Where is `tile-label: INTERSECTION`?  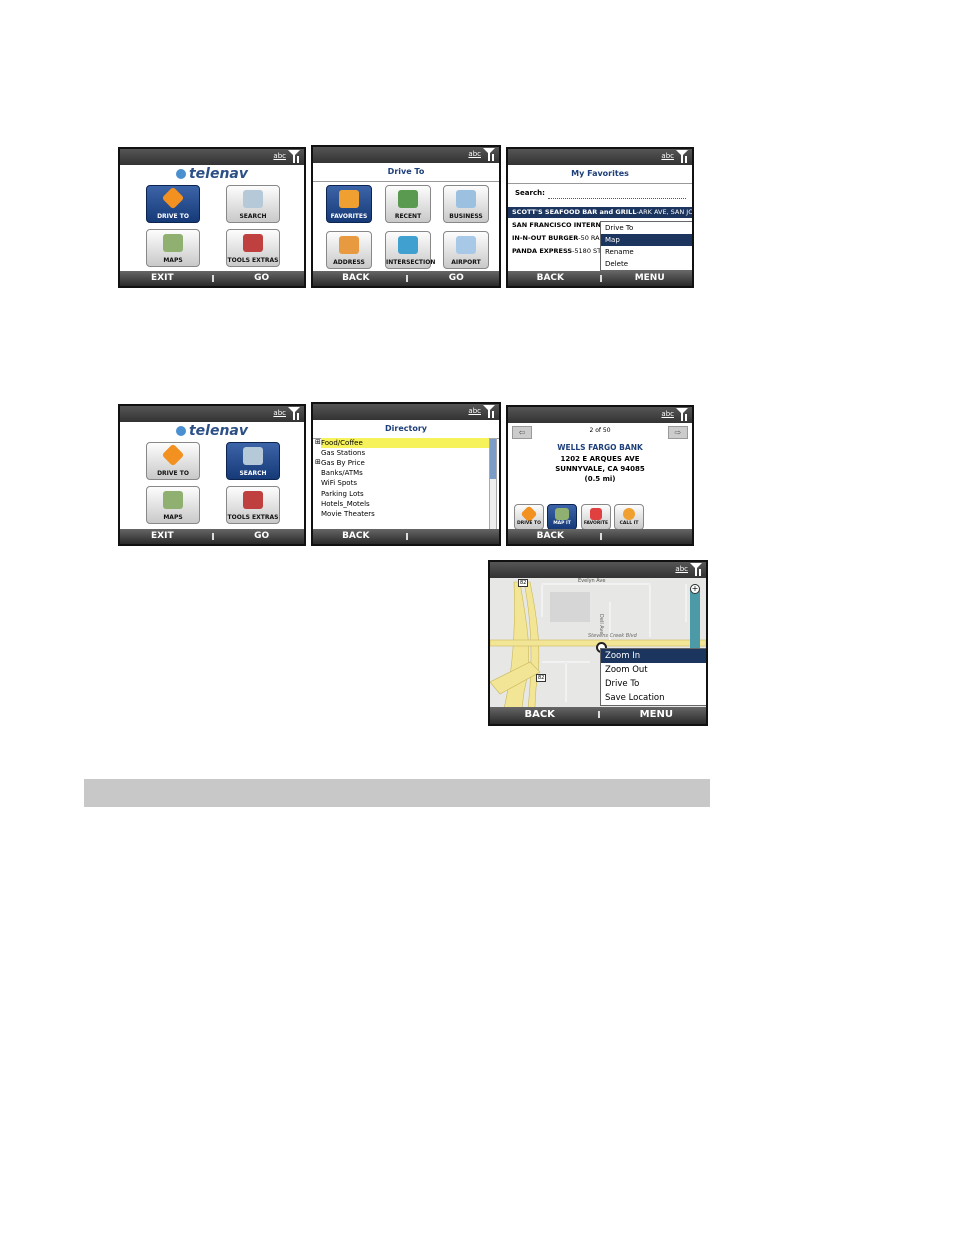 tile-label: INTERSECTION is located at coordinates (411, 262).